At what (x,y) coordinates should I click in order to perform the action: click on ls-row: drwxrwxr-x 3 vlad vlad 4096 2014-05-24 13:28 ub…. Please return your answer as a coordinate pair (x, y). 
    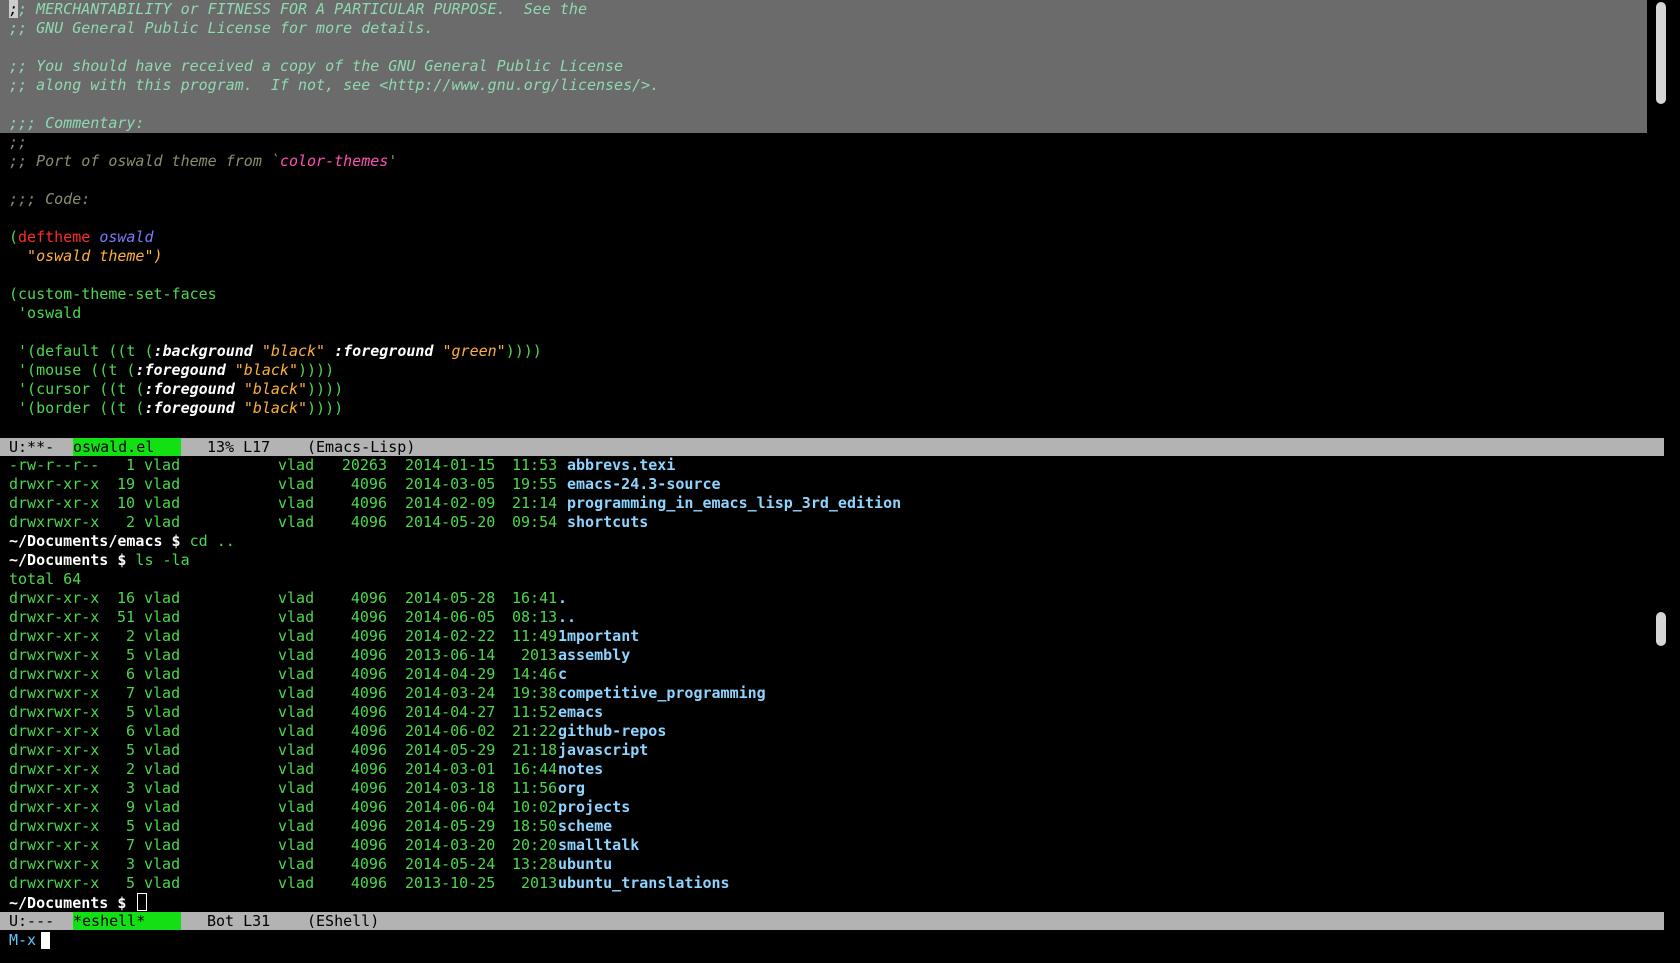
    Looking at the image, I should click on (310, 864).